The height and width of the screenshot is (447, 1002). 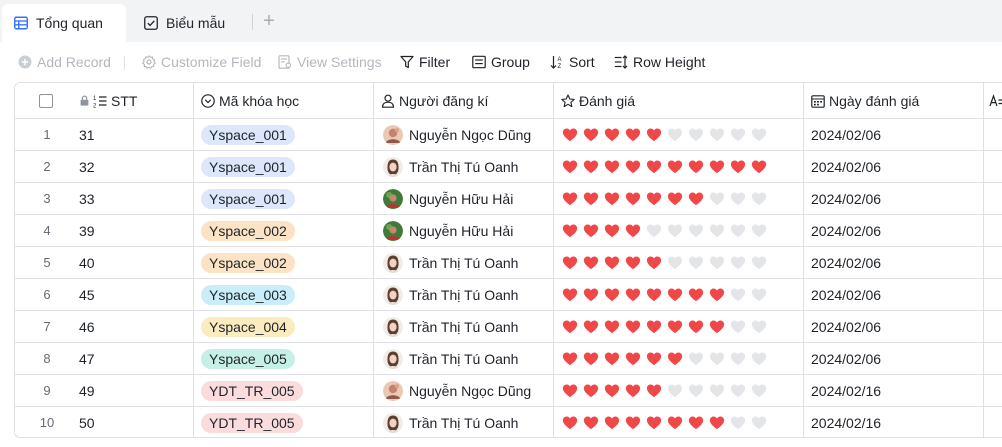 What do you see at coordinates (134, 422) in the screenshot?
I see `stt-cell: 50` at bounding box center [134, 422].